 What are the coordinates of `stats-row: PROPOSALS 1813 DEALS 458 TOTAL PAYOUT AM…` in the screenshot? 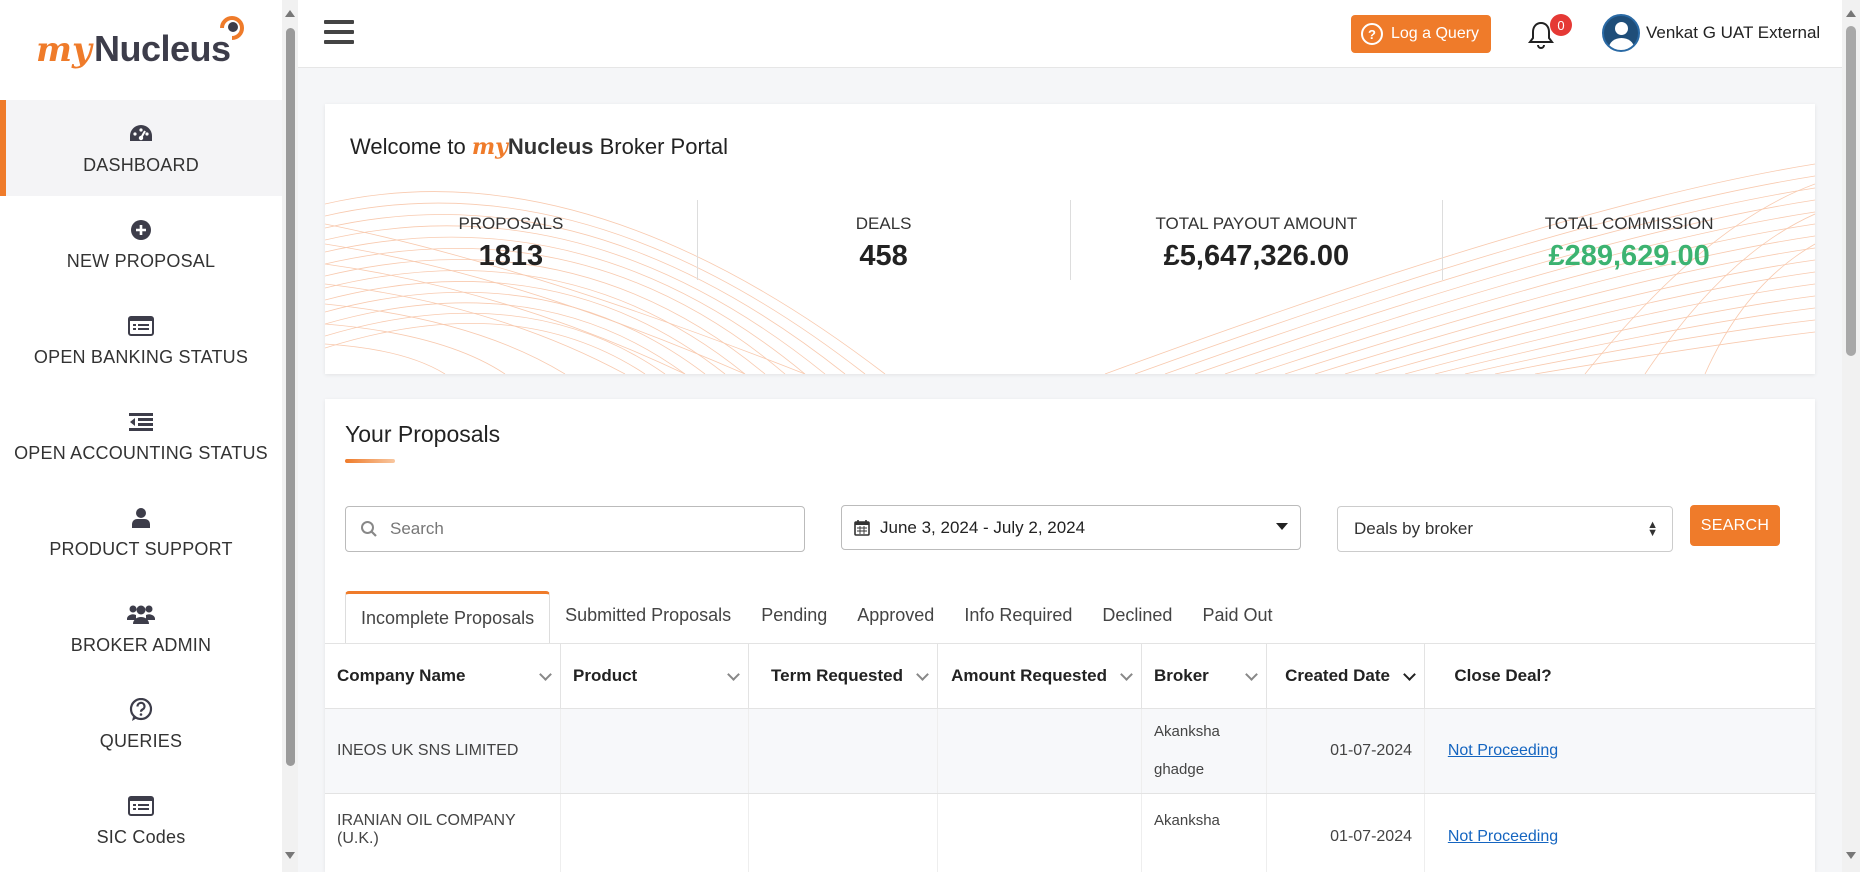 It's located at (1070, 240).